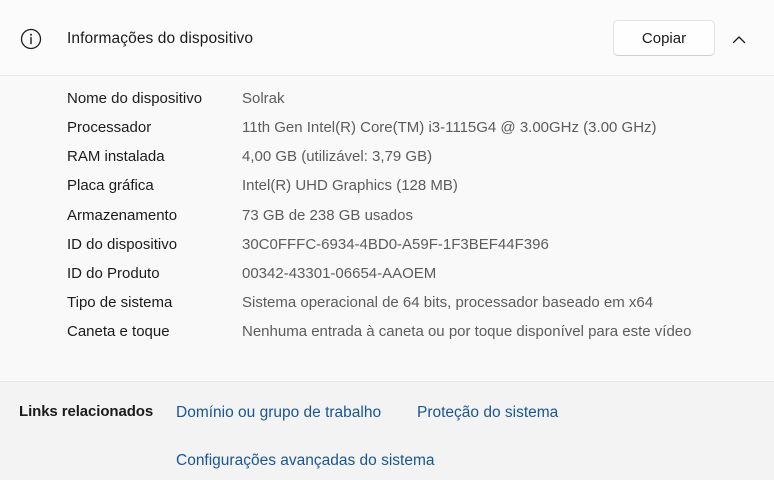  Describe the element at coordinates (116, 156) in the screenshot. I see `spec-label: RAM instalada` at that location.